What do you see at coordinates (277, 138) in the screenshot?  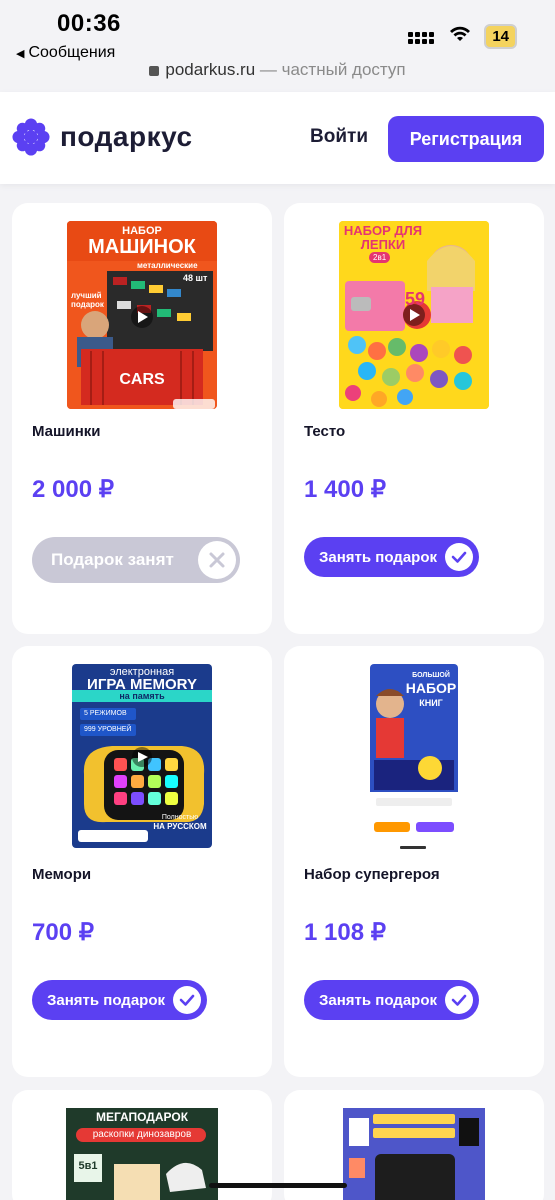 I see `site-header: подаркус Войти Регистрация` at bounding box center [277, 138].